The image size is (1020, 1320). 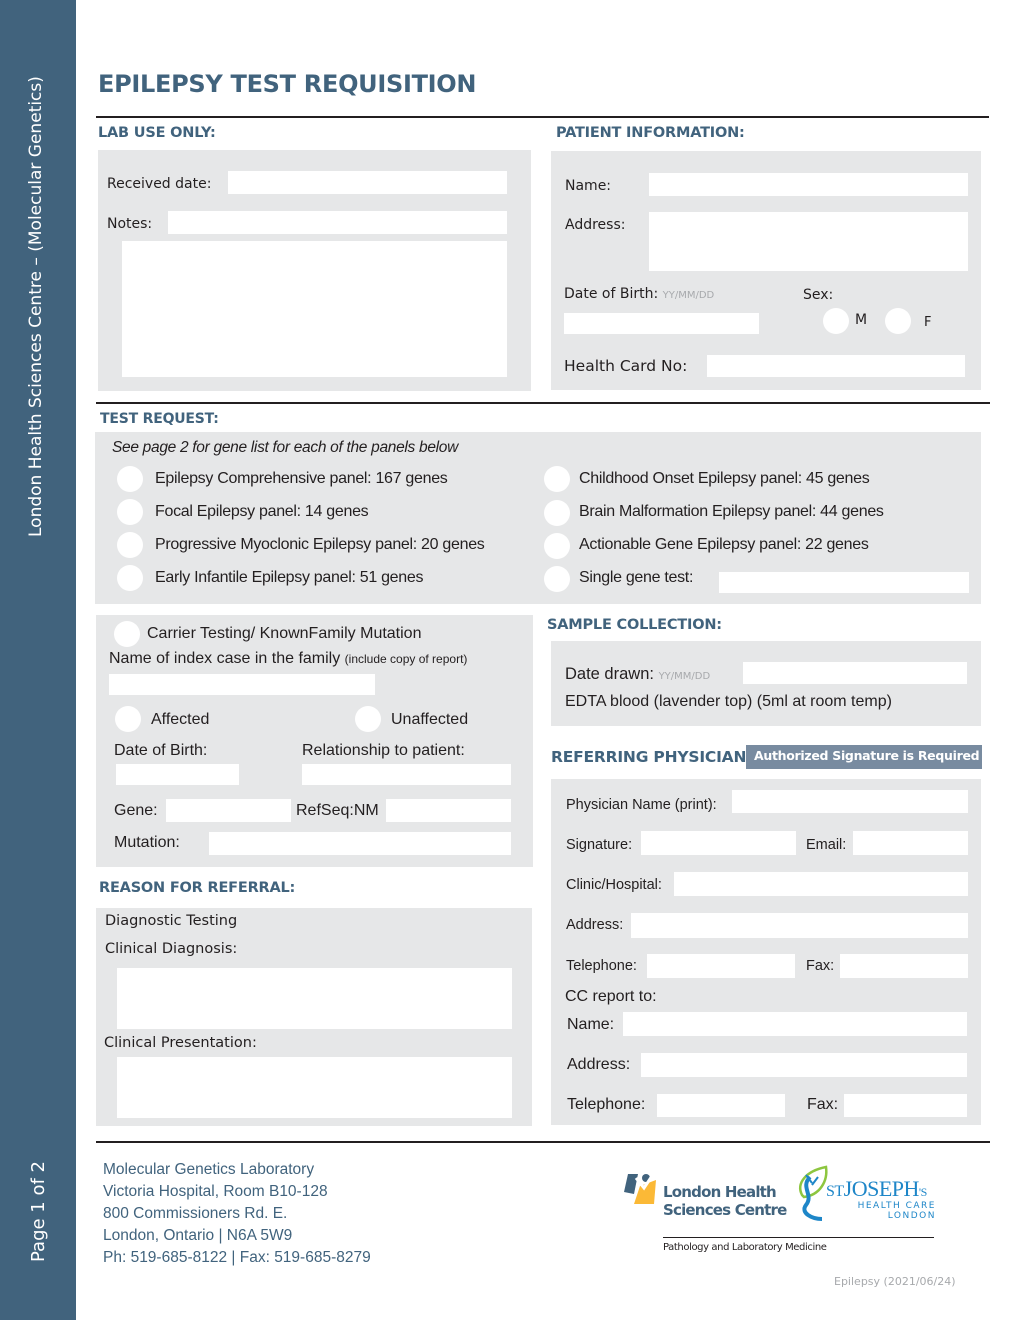 What do you see at coordinates (720, 1192) in the screenshot?
I see `lhsc-logo-line1: London Health` at bounding box center [720, 1192].